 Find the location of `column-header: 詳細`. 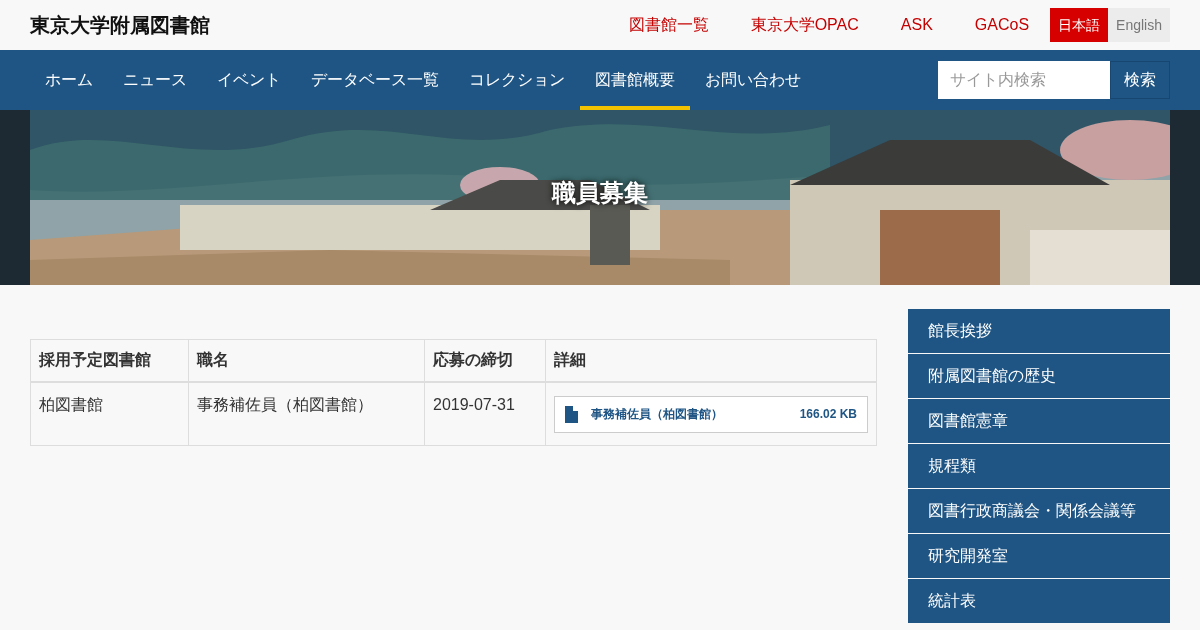

column-header: 詳細 is located at coordinates (711, 360).